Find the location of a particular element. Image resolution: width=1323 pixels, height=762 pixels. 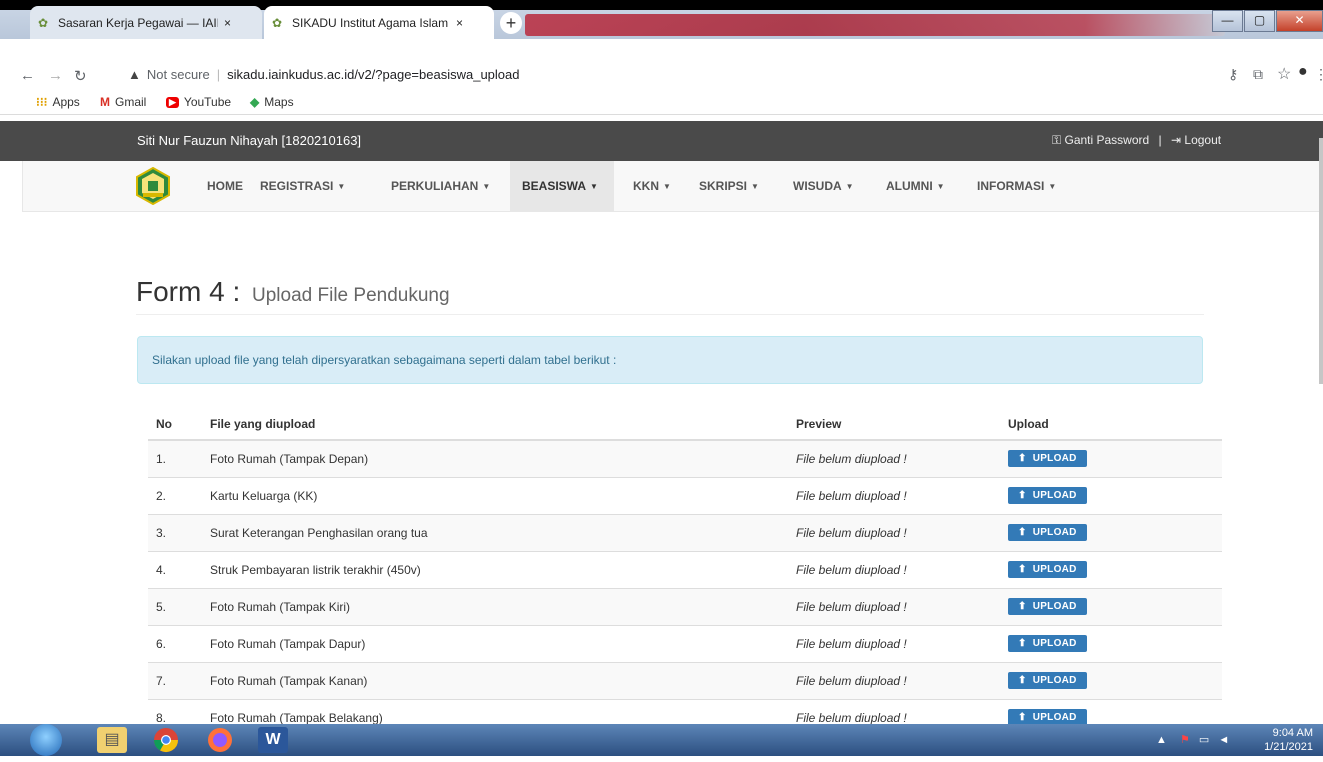

iain-logo is located at coordinates (153, 186).